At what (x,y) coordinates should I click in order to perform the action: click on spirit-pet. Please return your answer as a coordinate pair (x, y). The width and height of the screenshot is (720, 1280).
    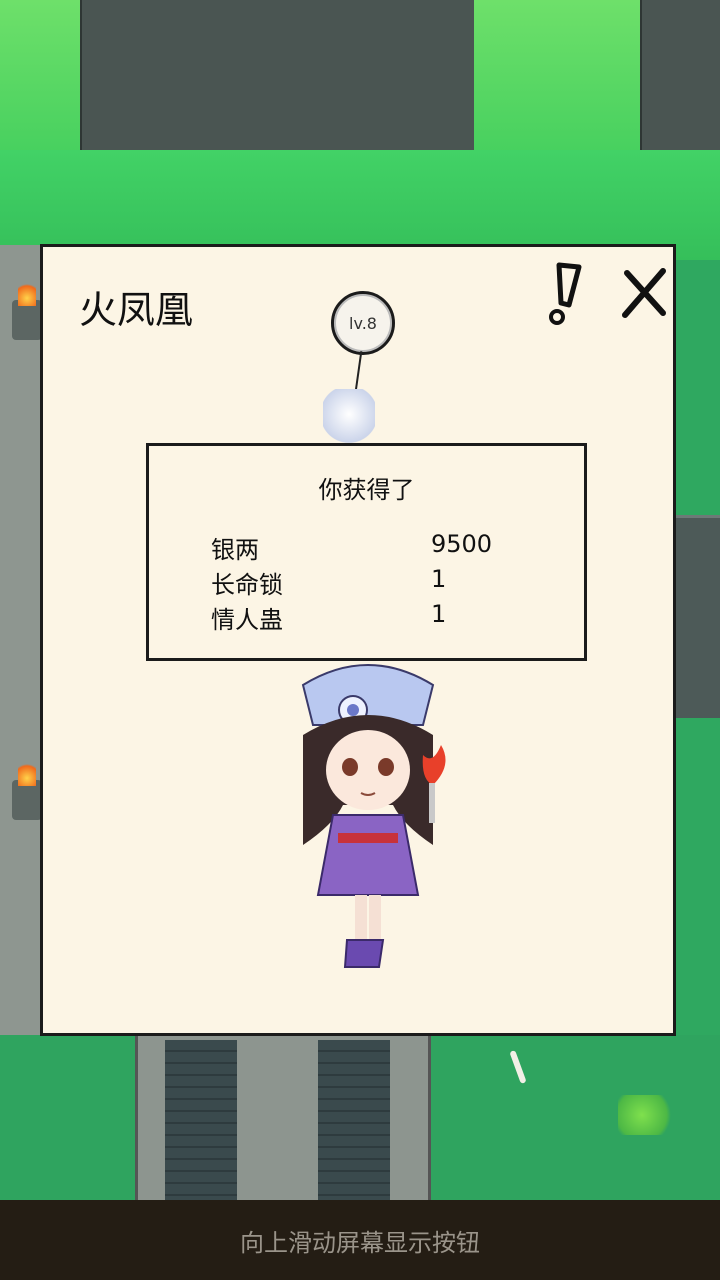
    Looking at the image, I should click on (349, 417).